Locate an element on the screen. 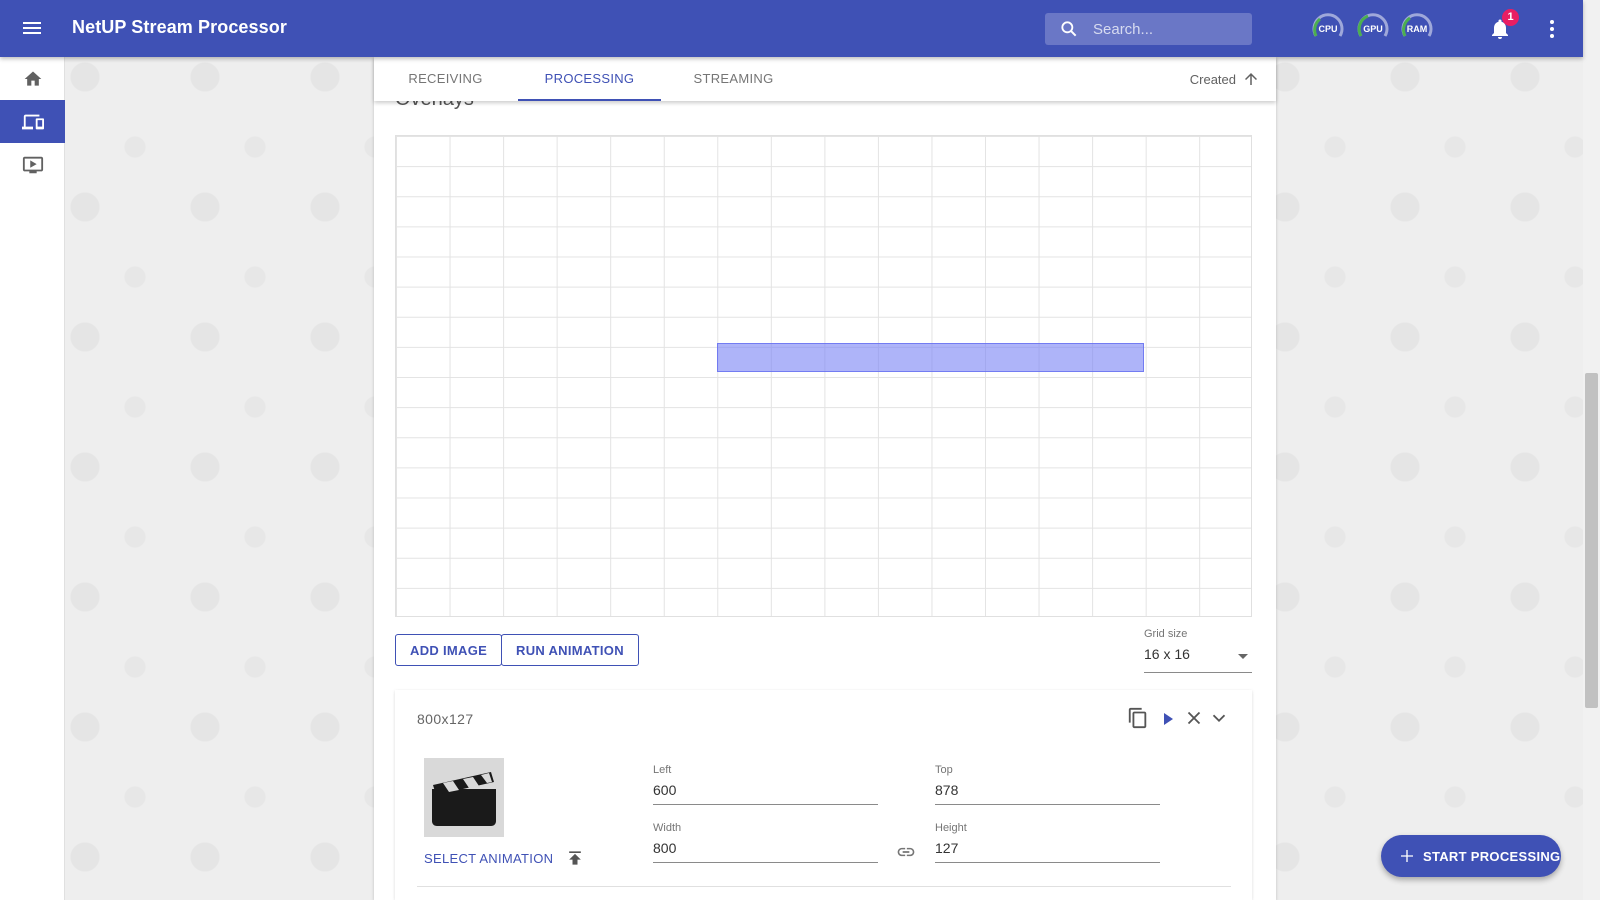  top-field-label: Top is located at coordinates (944, 770).